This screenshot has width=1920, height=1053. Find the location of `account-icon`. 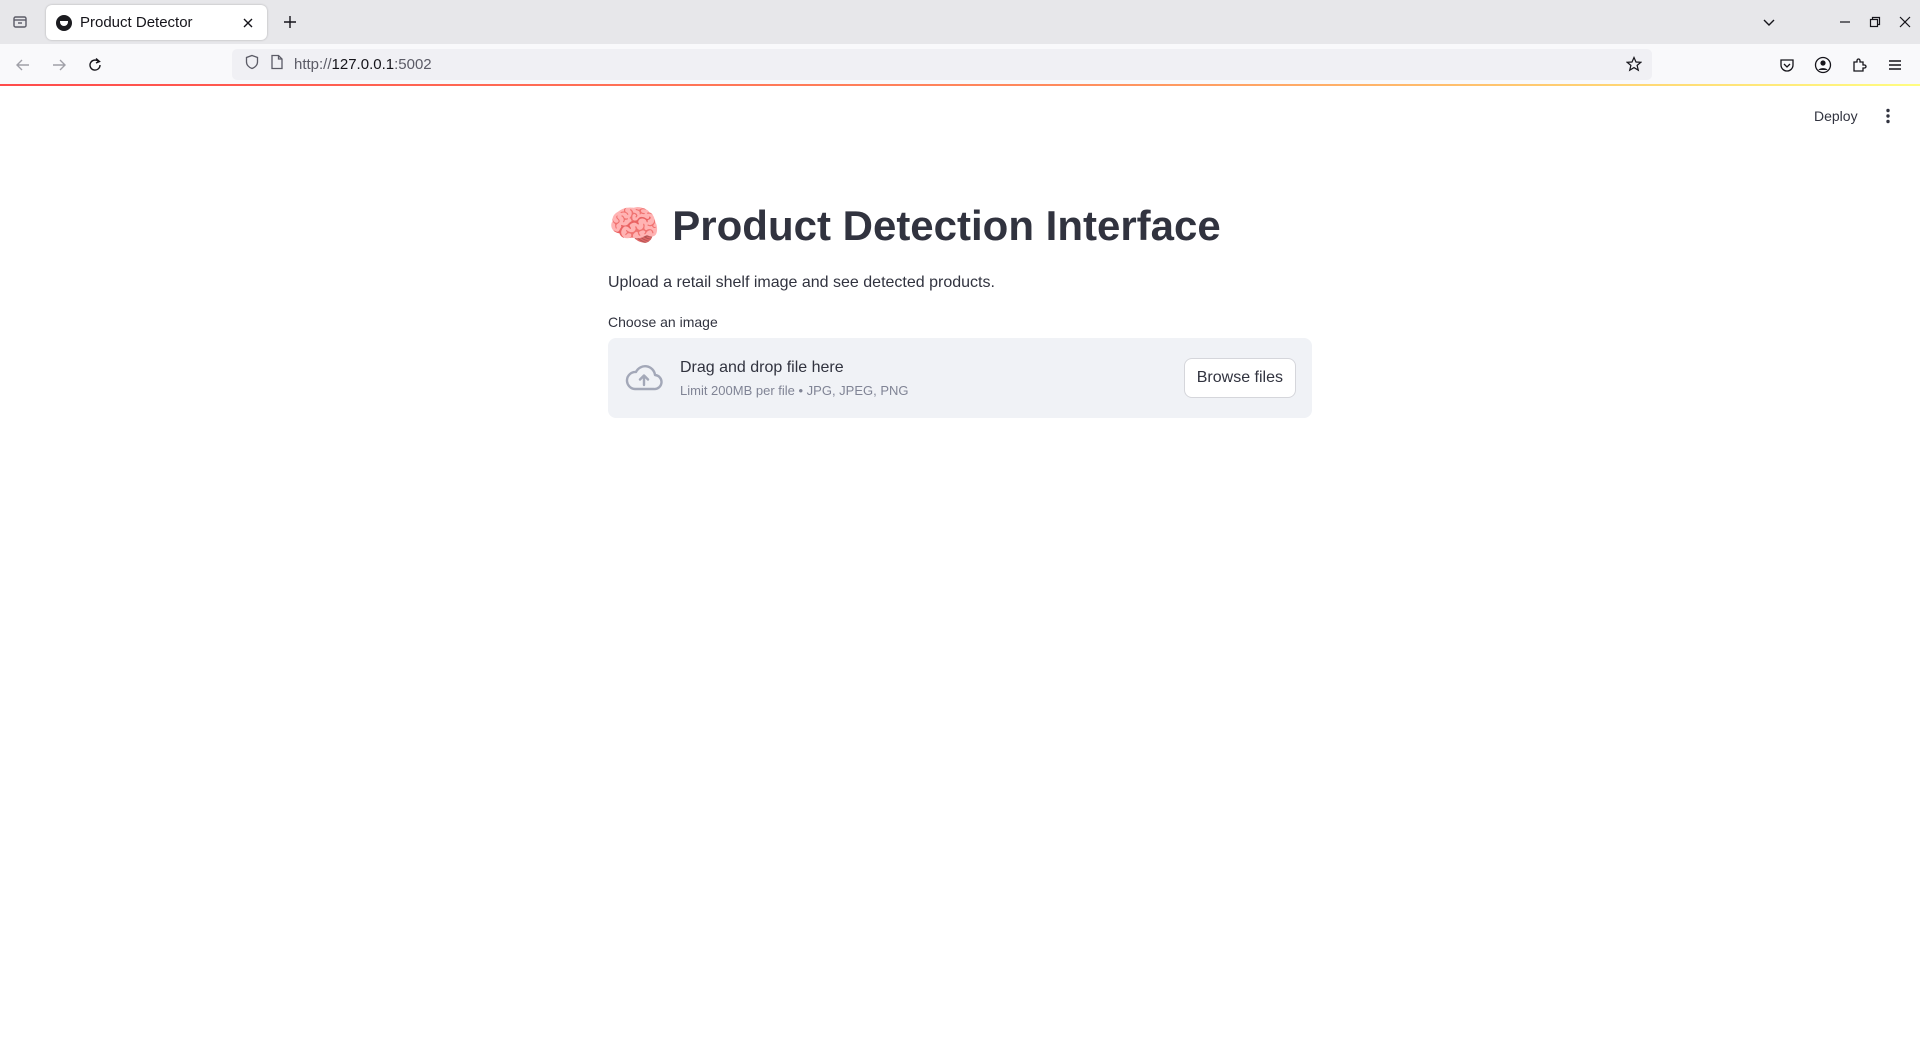

account-icon is located at coordinates (1823, 65).